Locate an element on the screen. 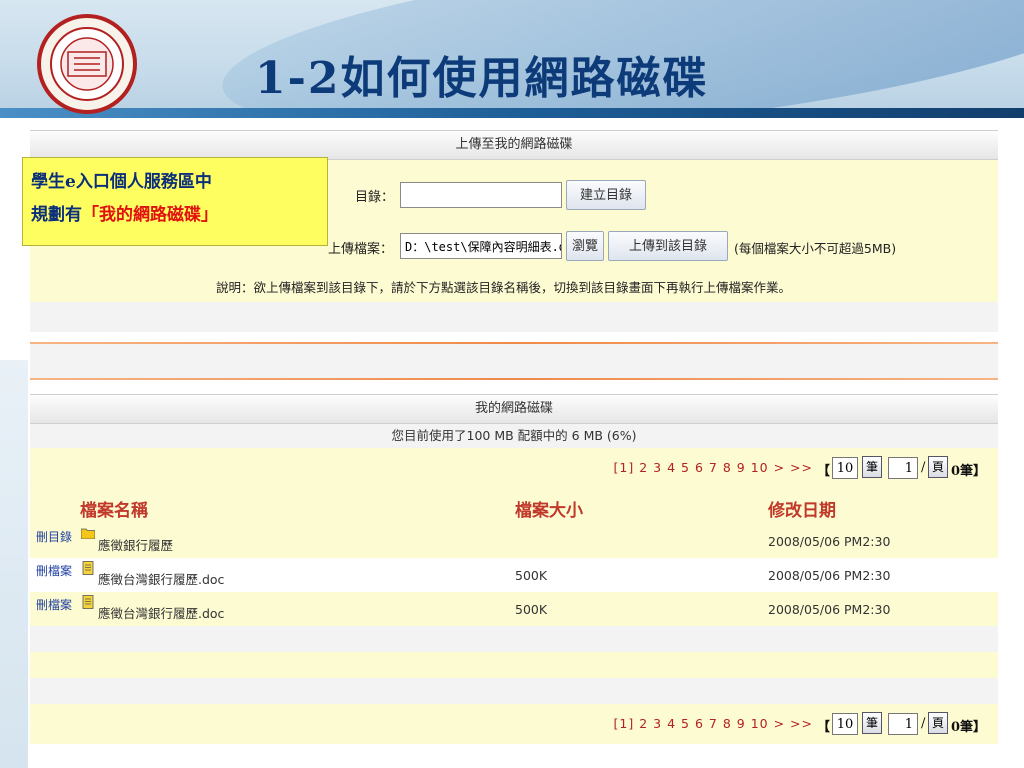  table-row: 刪目錄 應徵銀行履歷 2008/05/06 PM2:30 is located at coordinates (514, 541).